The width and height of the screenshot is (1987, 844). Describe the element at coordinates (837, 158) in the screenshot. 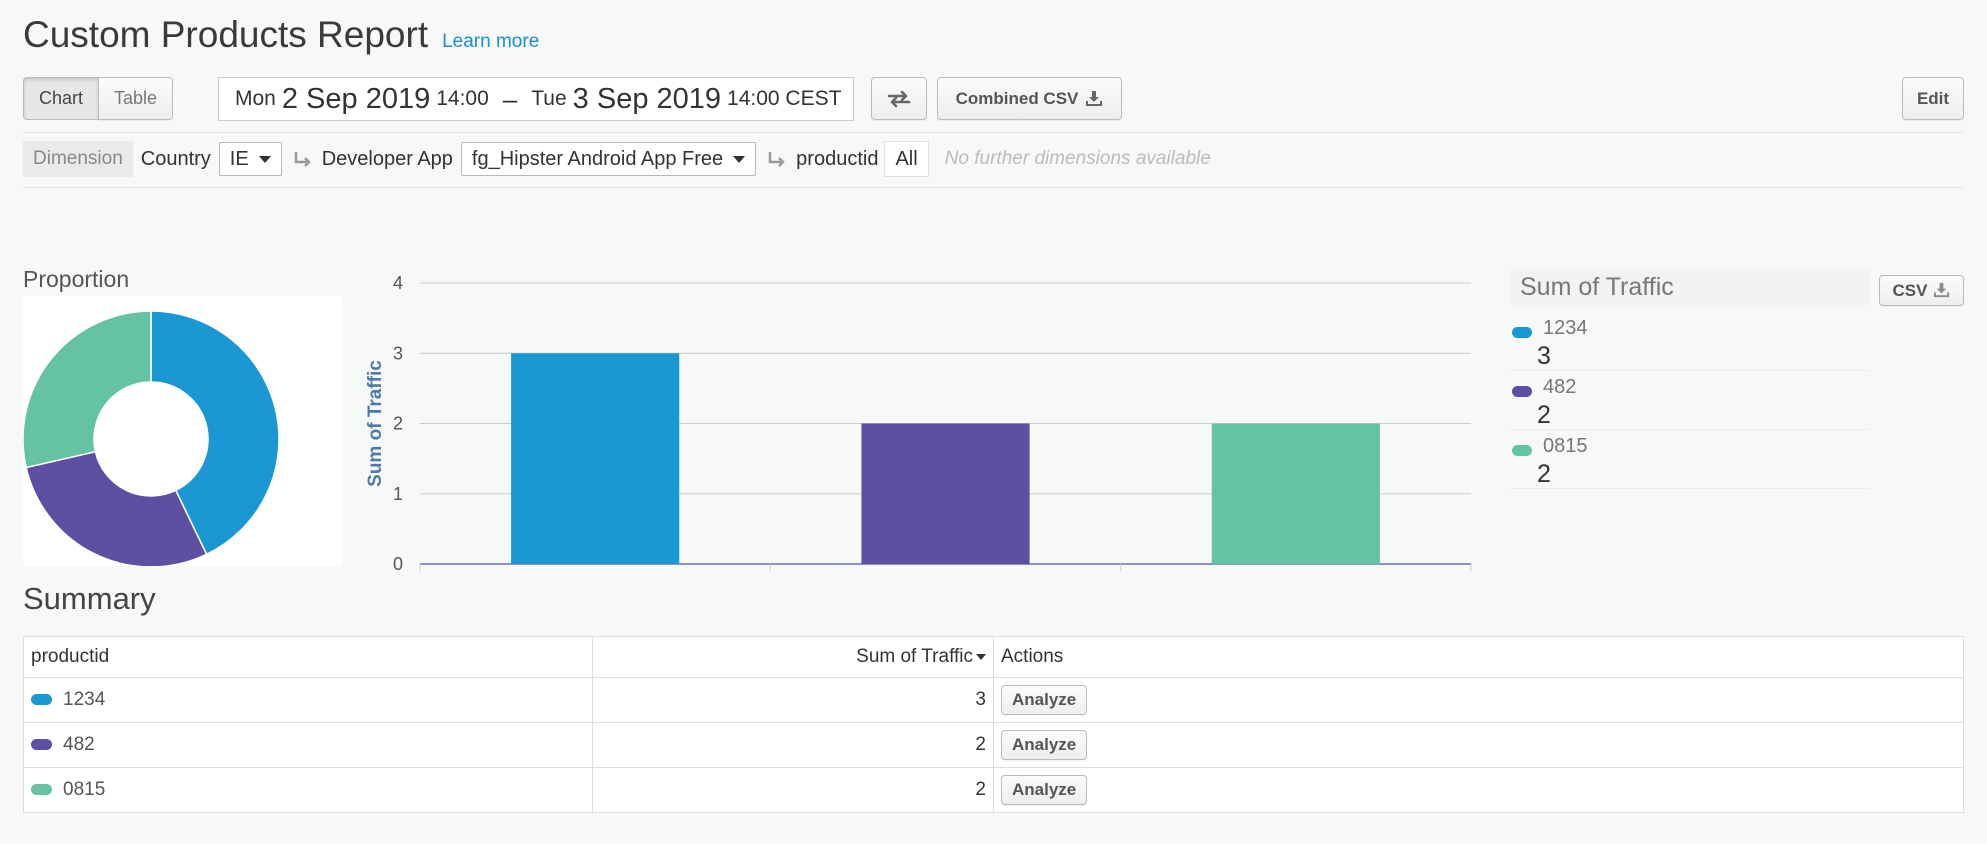

I see `productid-label: productid` at that location.